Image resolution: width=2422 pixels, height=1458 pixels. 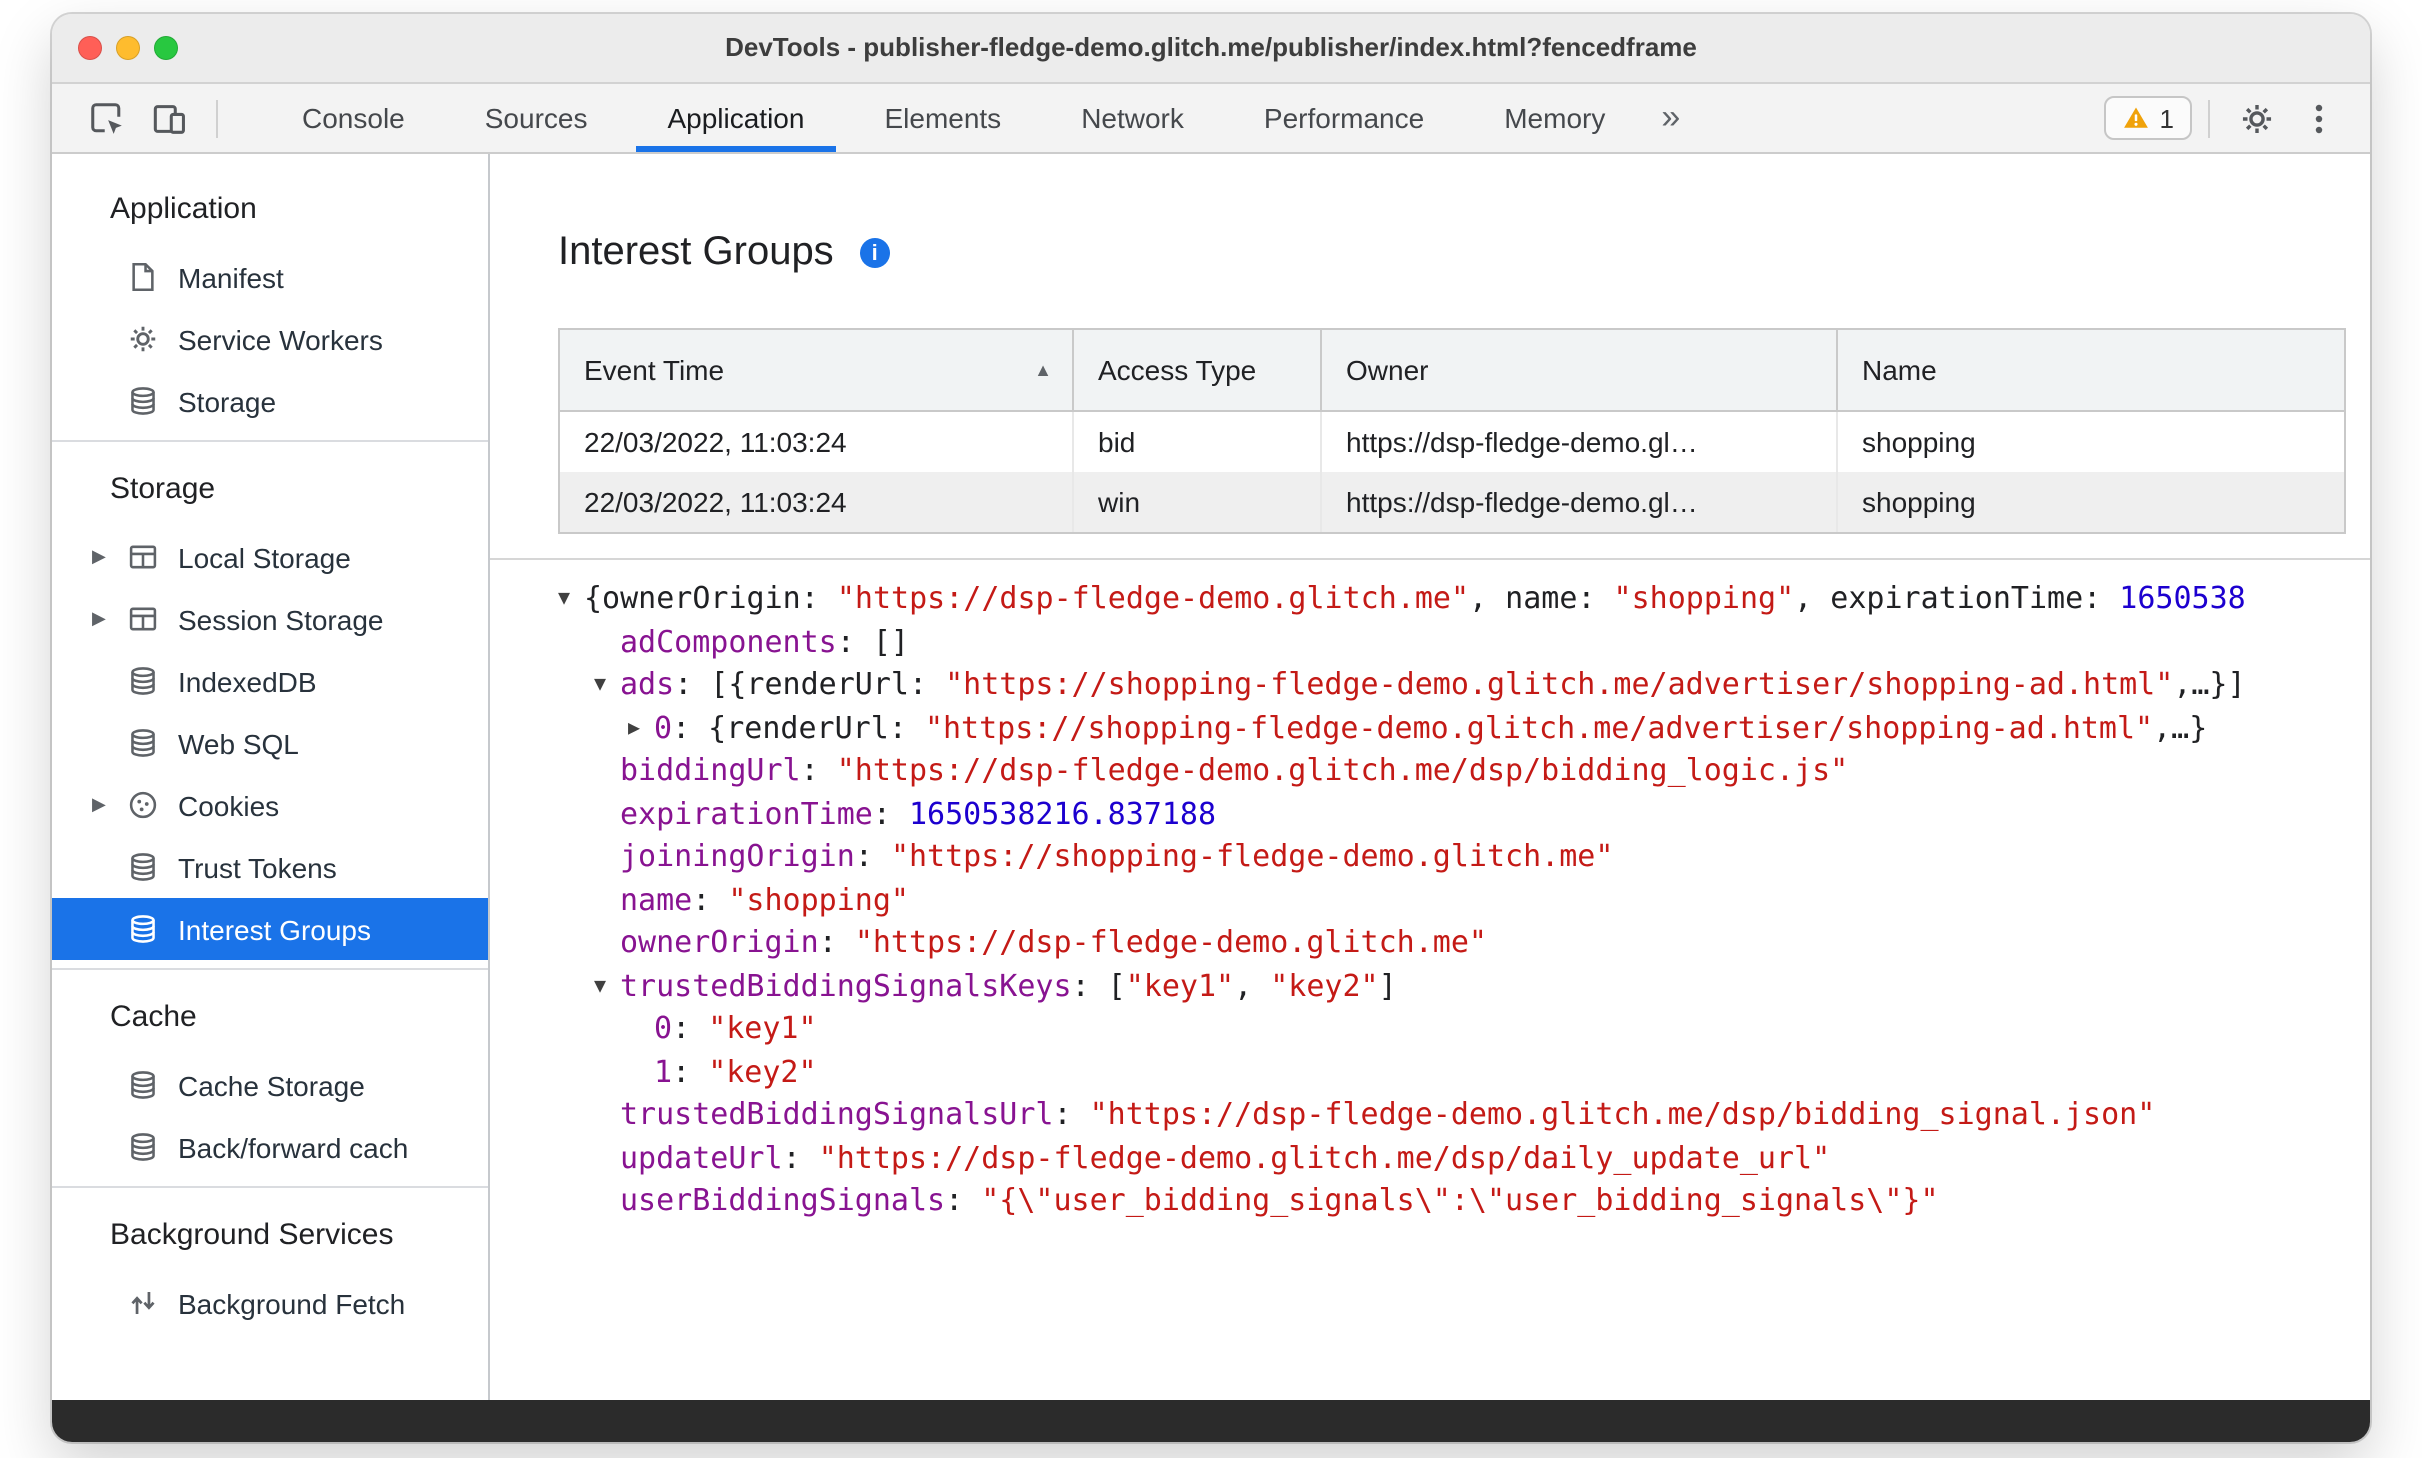 What do you see at coordinates (1464, 814) in the screenshot?
I see `tree-row: expirationTime: 1650538216.837188` at bounding box center [1464, 814].